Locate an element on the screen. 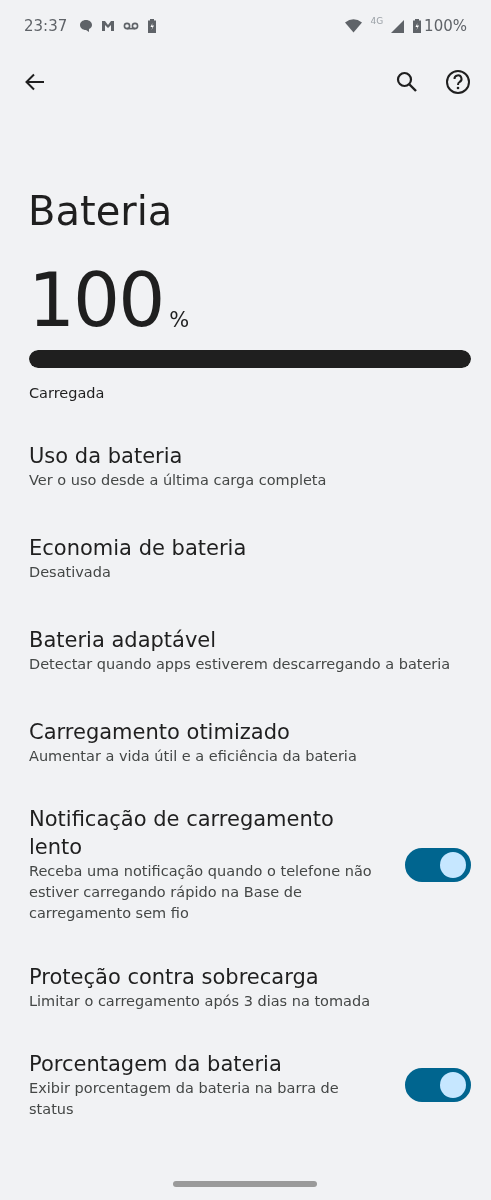 This screenshot has width=491, height=1200. percent-unit: % is located at coordinates (179, 320).